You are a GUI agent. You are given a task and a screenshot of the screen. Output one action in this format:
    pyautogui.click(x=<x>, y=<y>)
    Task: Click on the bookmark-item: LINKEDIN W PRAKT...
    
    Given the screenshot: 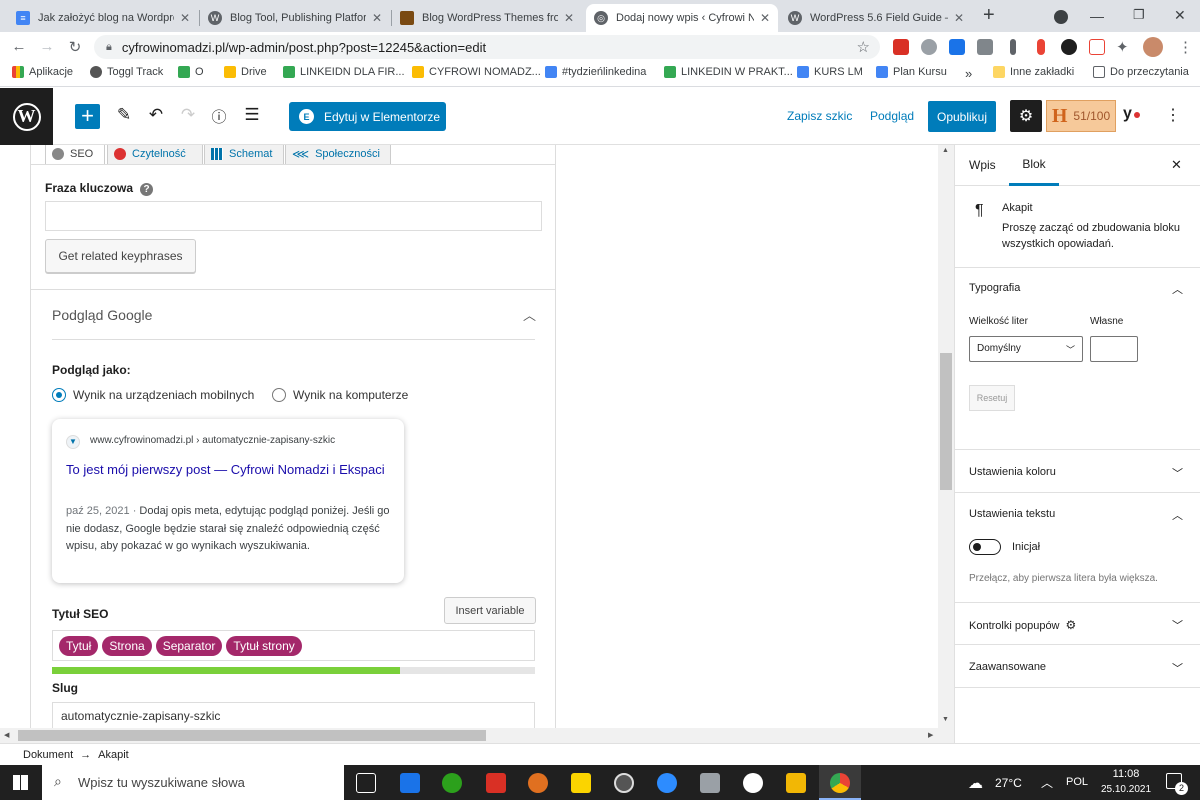 What is the action you would take?
    pyautogui.click(x=728, y=72)
    